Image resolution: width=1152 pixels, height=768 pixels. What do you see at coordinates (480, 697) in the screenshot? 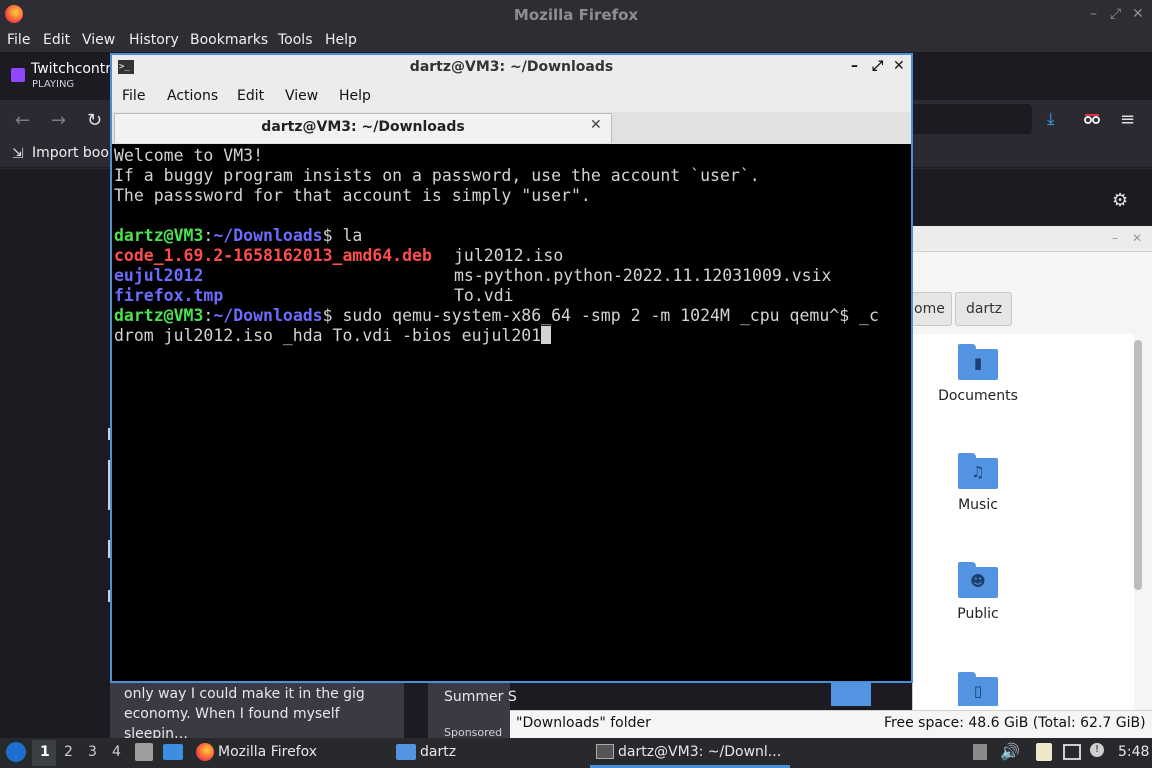
I see `sponsored-title: Summer S` at bounding box center [480, 697].